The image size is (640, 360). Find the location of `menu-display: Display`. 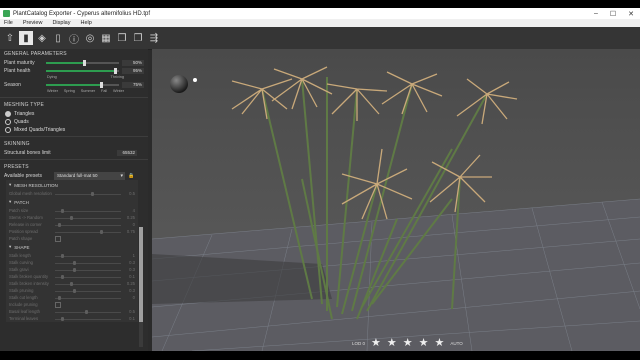

menu-display: Display is located at coordinates (61, 23).